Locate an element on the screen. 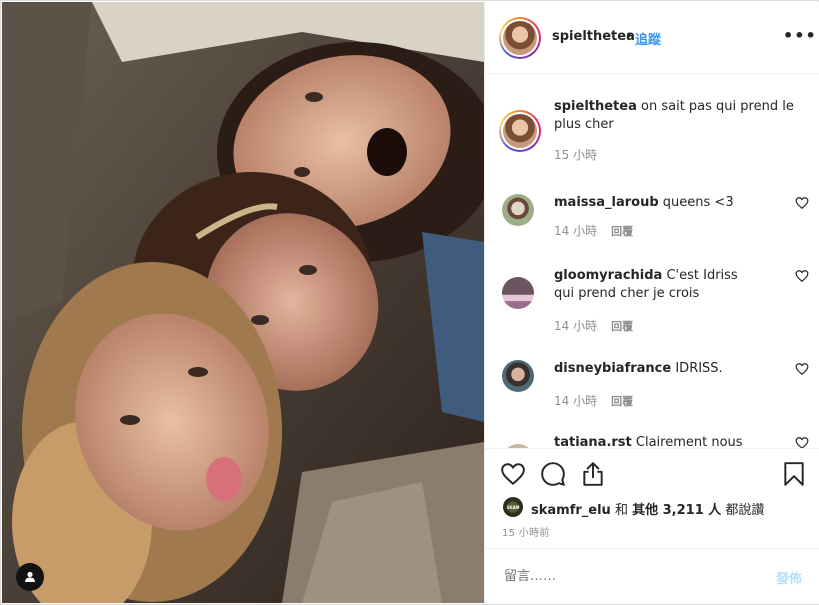 This screenshot has height=605, width=819. share-icon is located at coordinates (593, 474).